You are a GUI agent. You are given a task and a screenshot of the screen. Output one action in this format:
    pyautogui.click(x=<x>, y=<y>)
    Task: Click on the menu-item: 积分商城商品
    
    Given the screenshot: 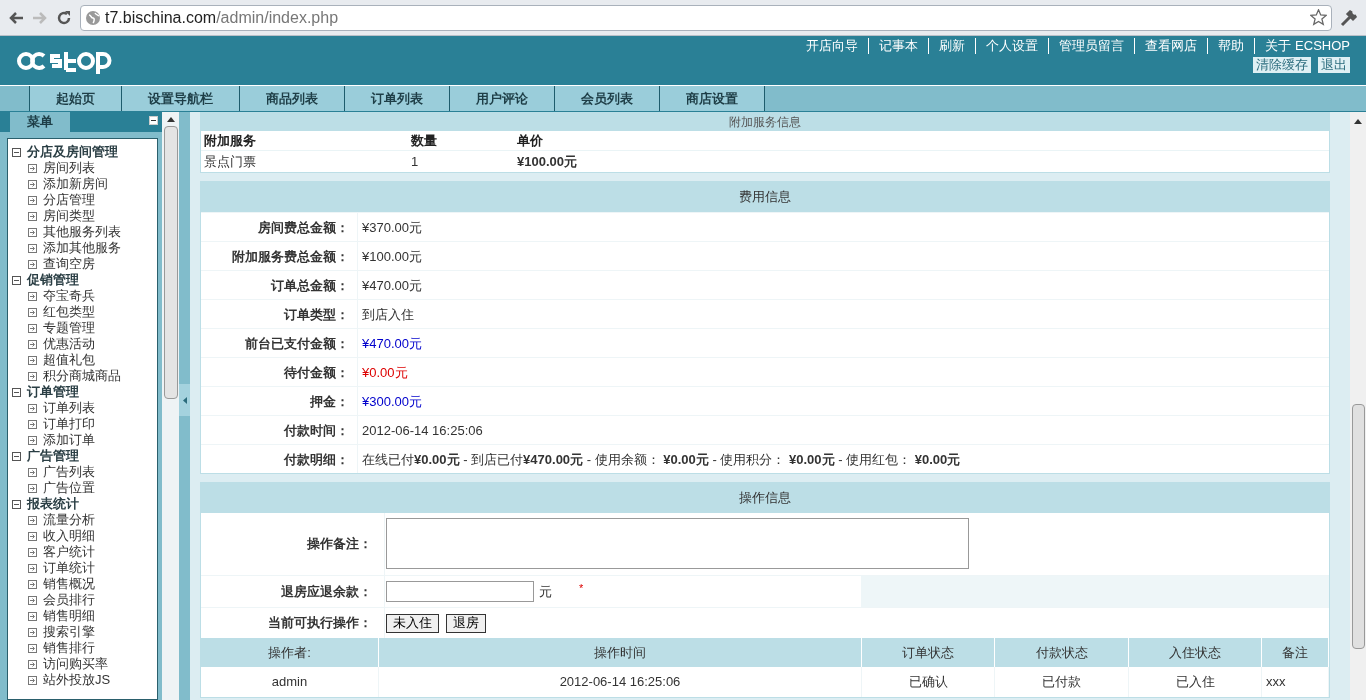 What is the action you would take?
    pyautogui.click(x=84, y=376)
    